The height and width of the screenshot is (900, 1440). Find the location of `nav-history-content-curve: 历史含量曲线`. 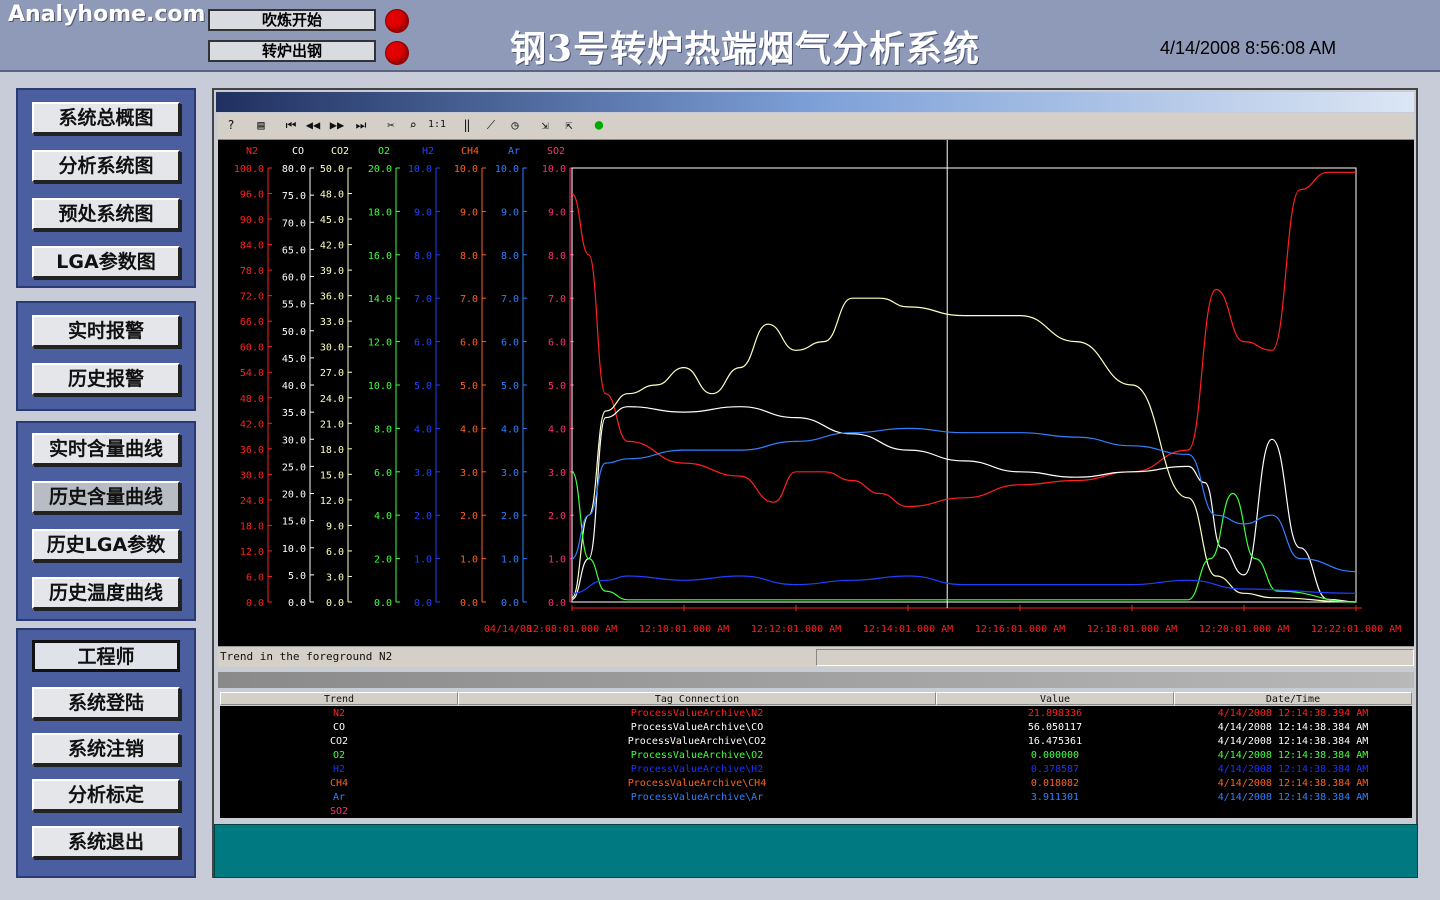

nav-history-content-curve: 历史含量曲线 is located at coordinates (106, 497).